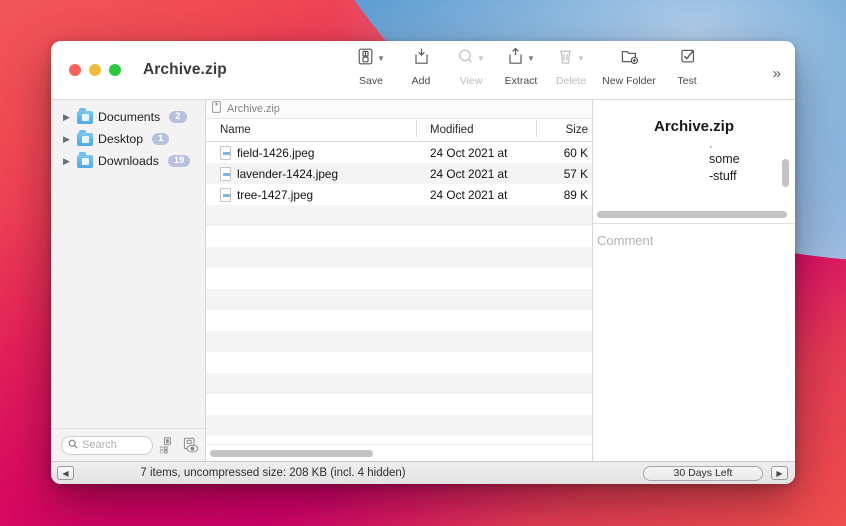 This screenshot has width=846, height=526. Describe the element at coordinates (311, 194) in the screenshot. I see `file-name-cell: tree-1427.jpeg` at that location.